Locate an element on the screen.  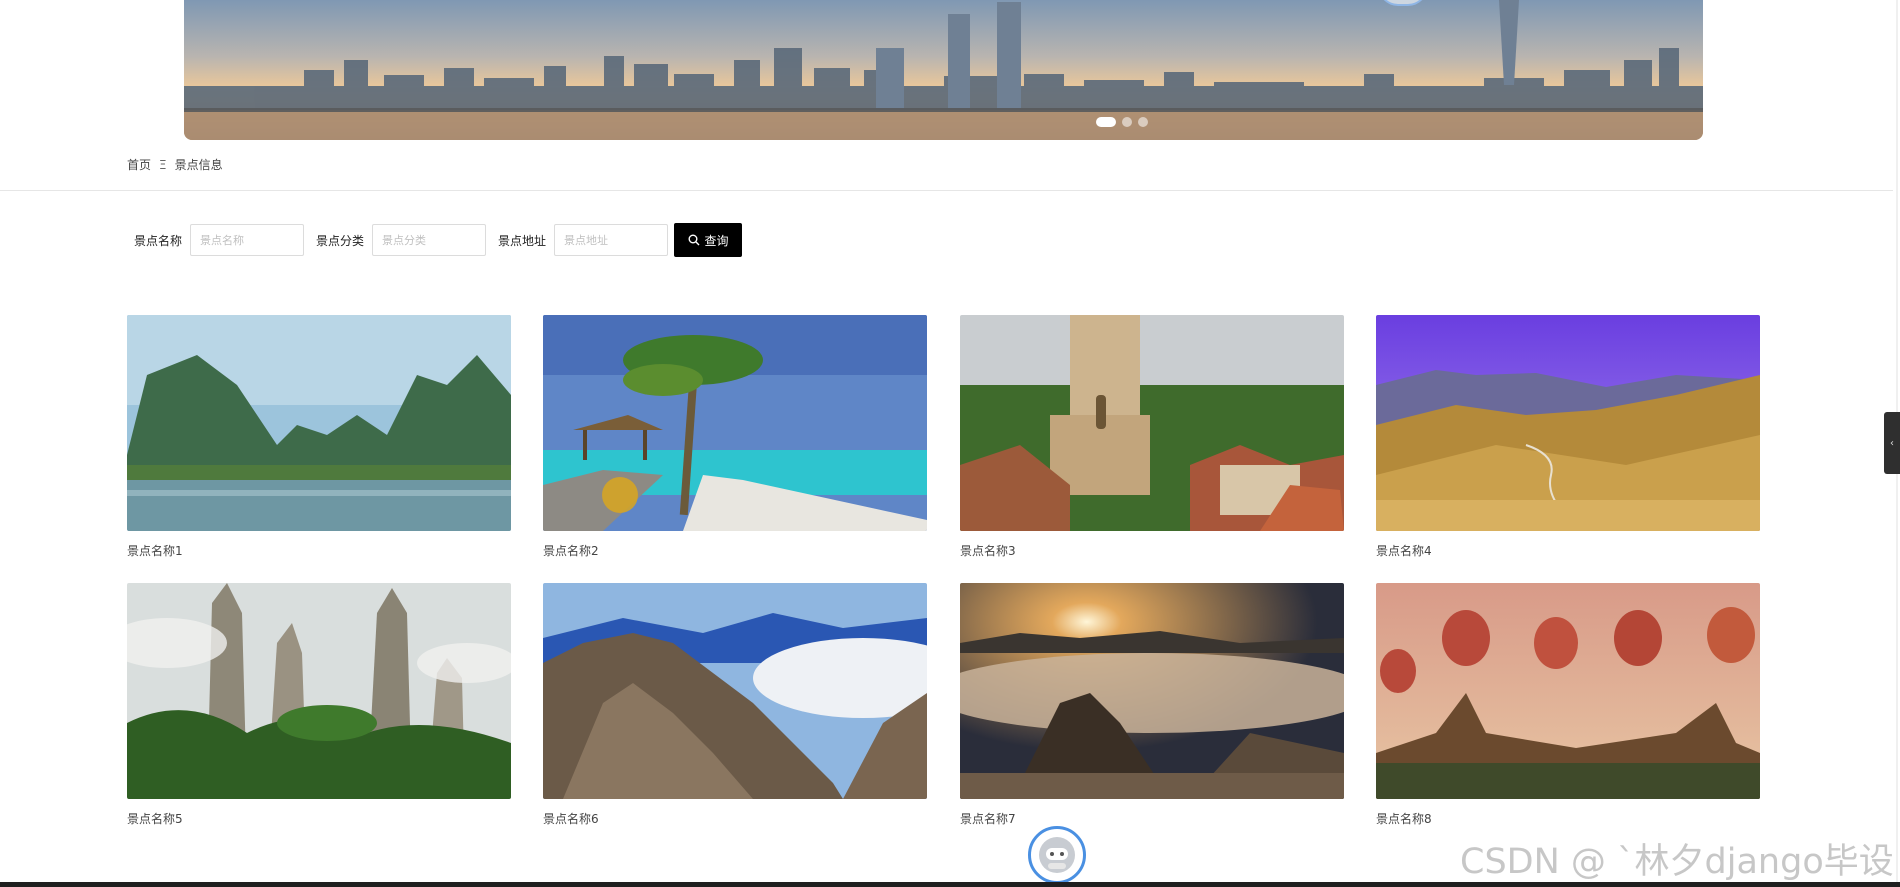
watermark: CSDN @ `林夕django毕设 is located at coordinates (1677, 862).